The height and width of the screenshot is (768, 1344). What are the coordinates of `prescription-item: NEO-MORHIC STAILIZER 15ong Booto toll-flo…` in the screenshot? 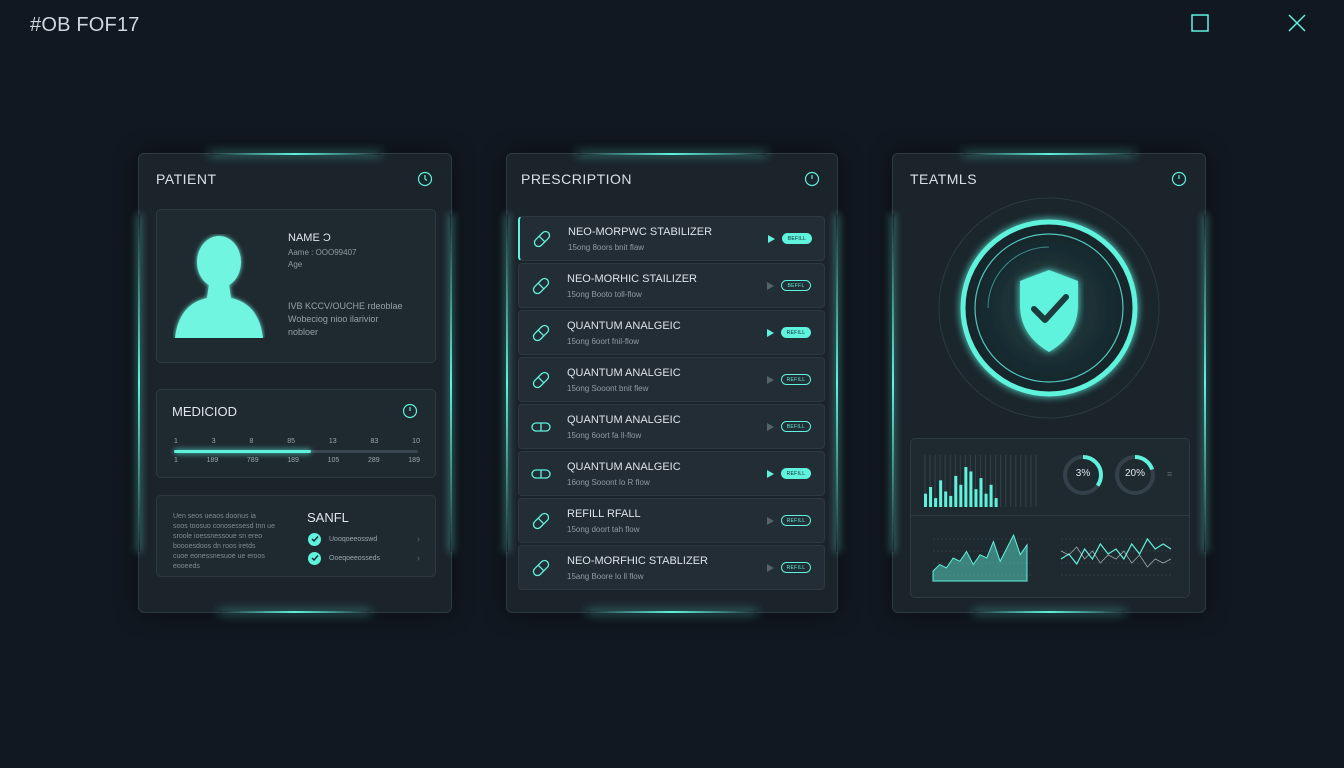 It's located at (671, 285).